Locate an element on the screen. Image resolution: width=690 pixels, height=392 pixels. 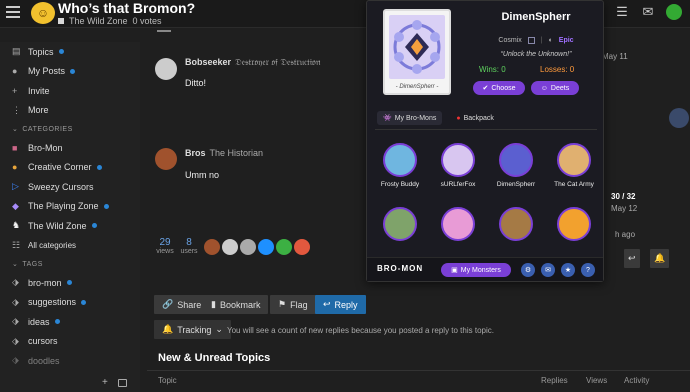
reply-button: ↩ Reply is located at coordinates (340, 304).